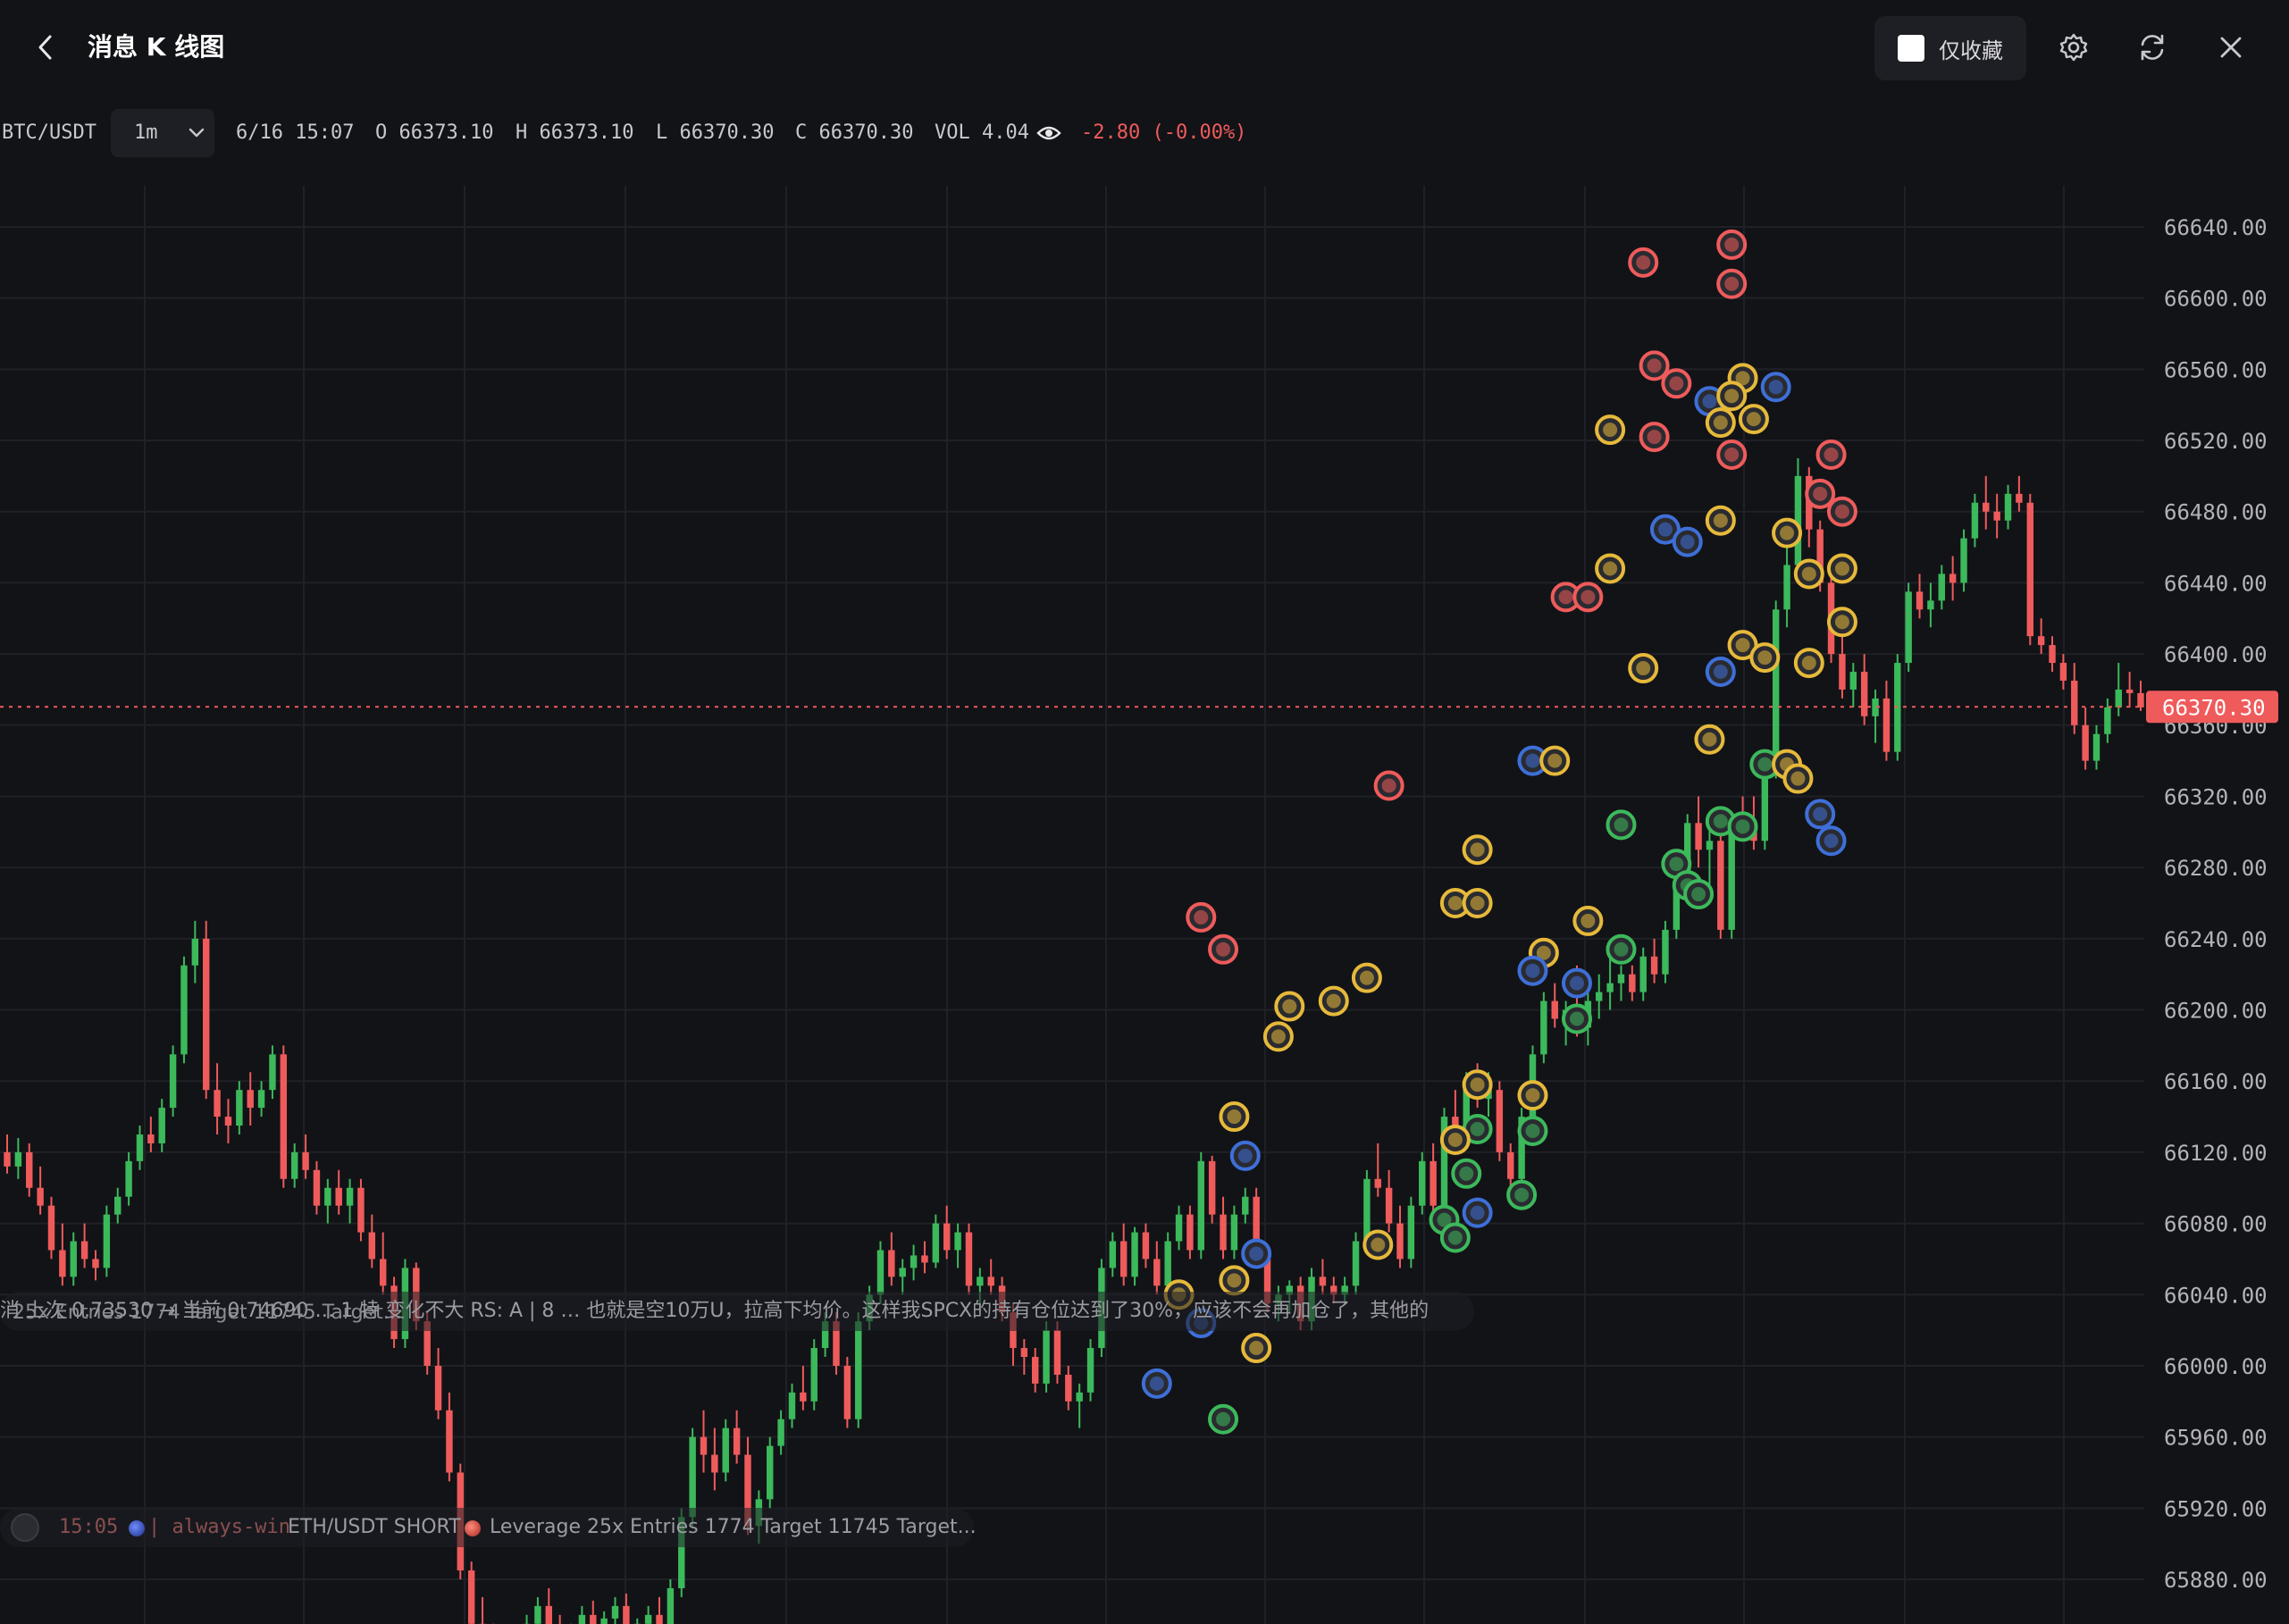 The image size is (2289, 1624). What do you see at coordinates (715, 132) in the screenshot?
I see `low-value: L 66370.30` at bounding box center [715, 132].